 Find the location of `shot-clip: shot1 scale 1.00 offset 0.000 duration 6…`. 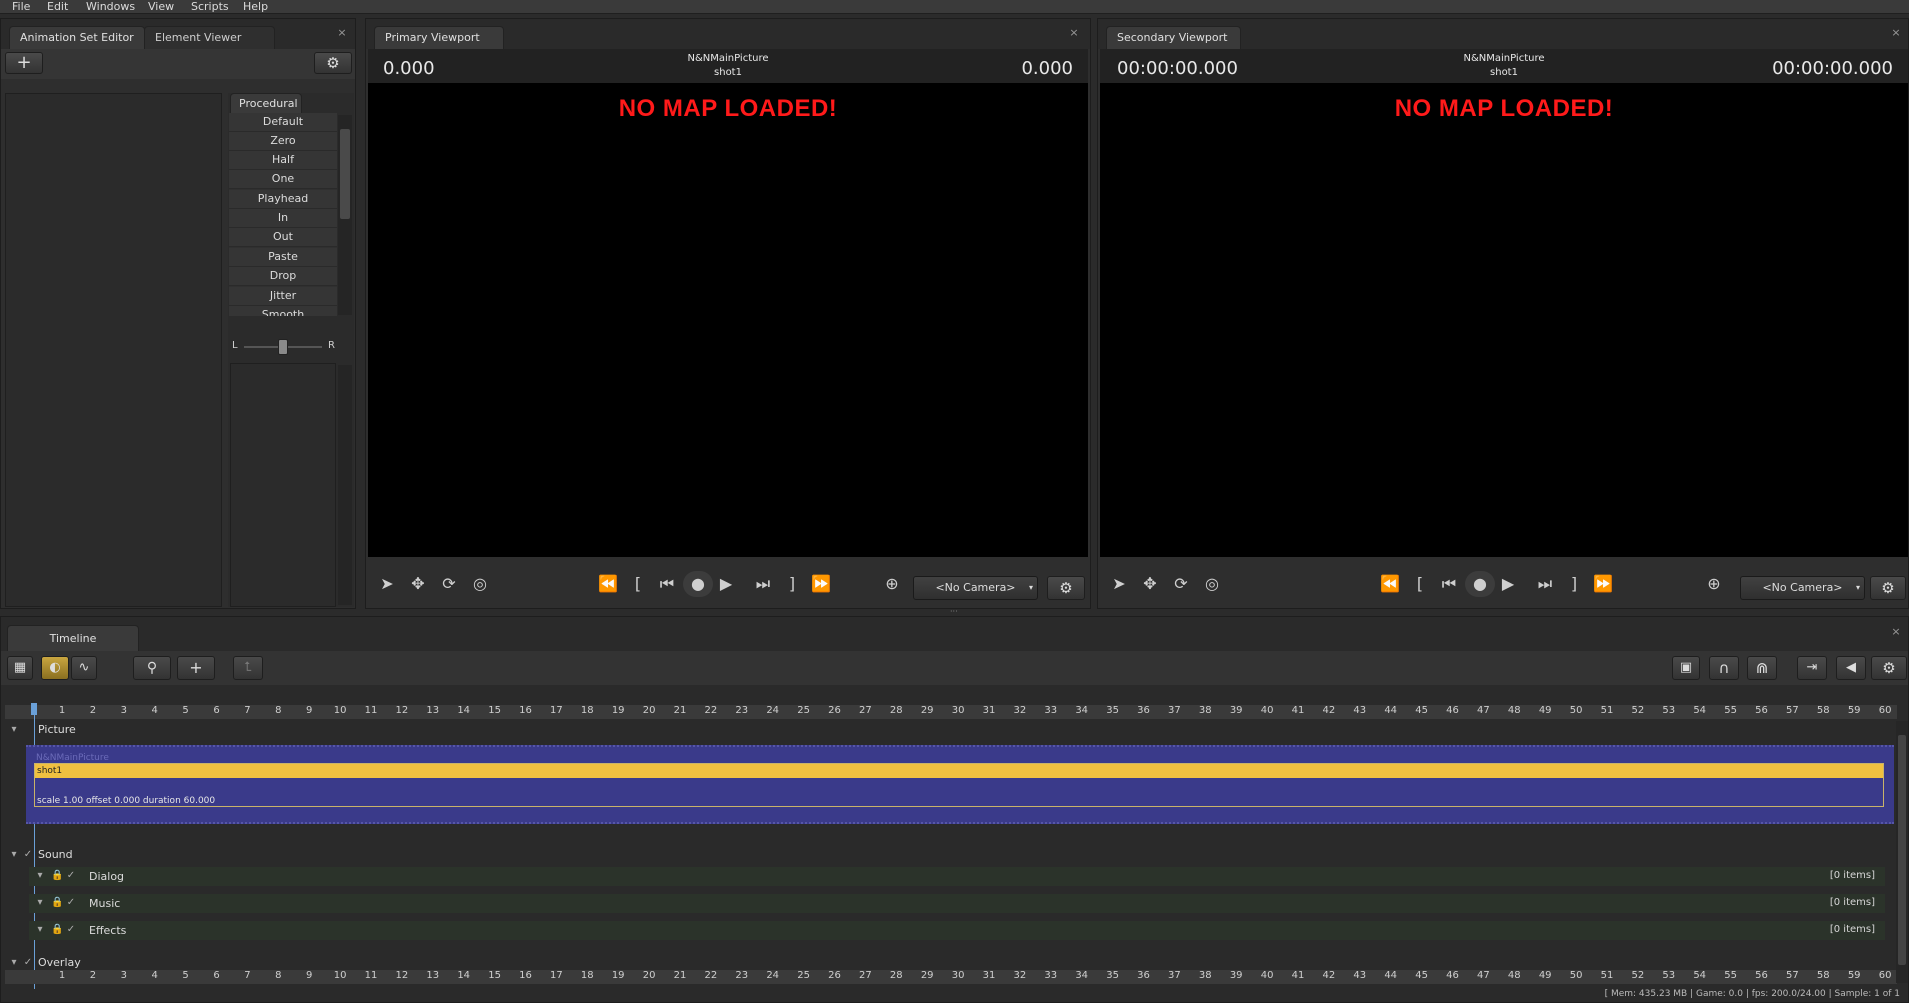

shot-clip: shot1 scale 1.00 offset 0.000 duration 6… is located at coordinates (959, 785).